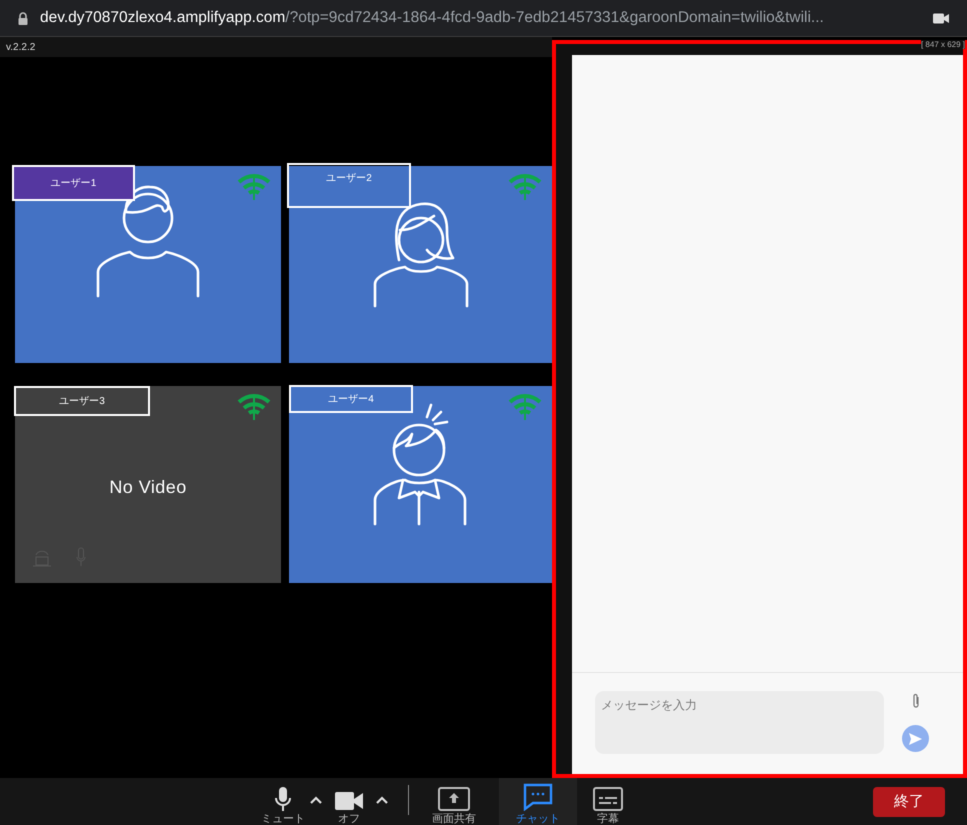 This screenshot has width=967, height=825. Describe the element at coordinates (23, 18) in the screenshot. I see `lock-icon` at that location.